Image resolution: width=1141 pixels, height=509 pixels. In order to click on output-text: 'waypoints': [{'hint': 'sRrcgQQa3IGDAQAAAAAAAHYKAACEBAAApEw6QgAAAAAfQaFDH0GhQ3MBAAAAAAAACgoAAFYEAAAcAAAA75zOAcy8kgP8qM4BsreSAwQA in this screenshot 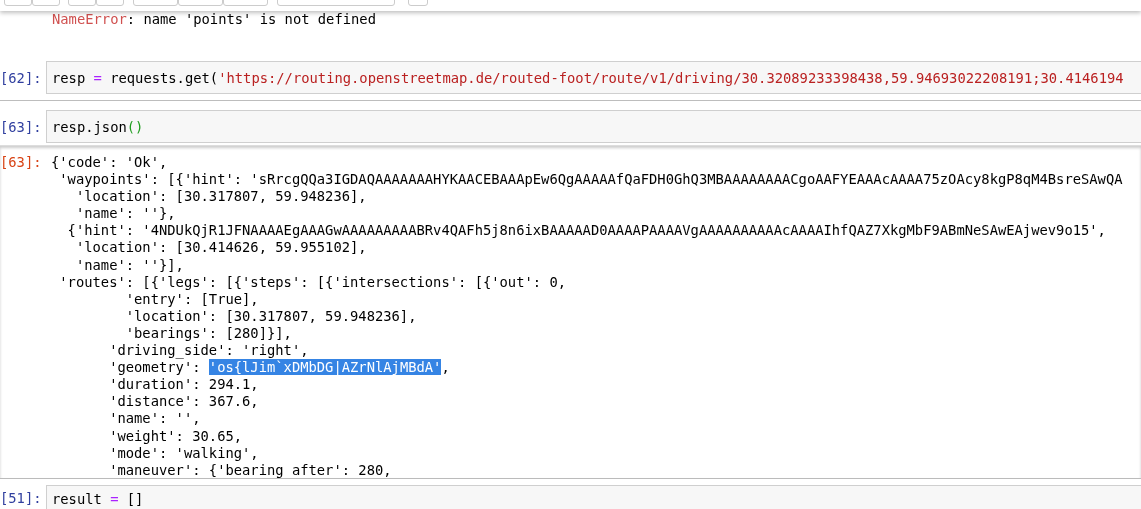, I will do `click(590, 179)`.